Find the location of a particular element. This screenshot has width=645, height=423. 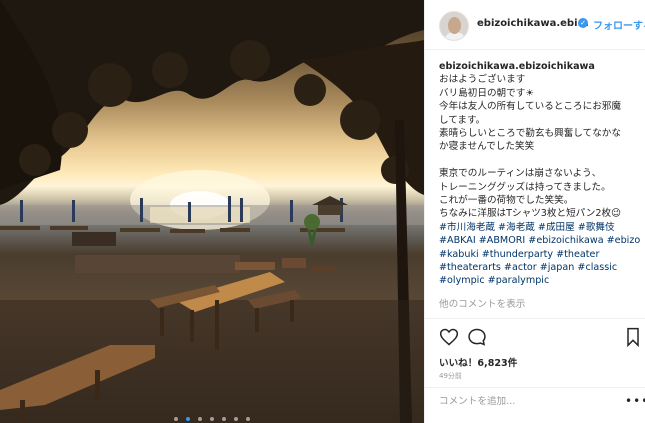

verified-badge-icon: ✓ is located at coordinates (583, 23).